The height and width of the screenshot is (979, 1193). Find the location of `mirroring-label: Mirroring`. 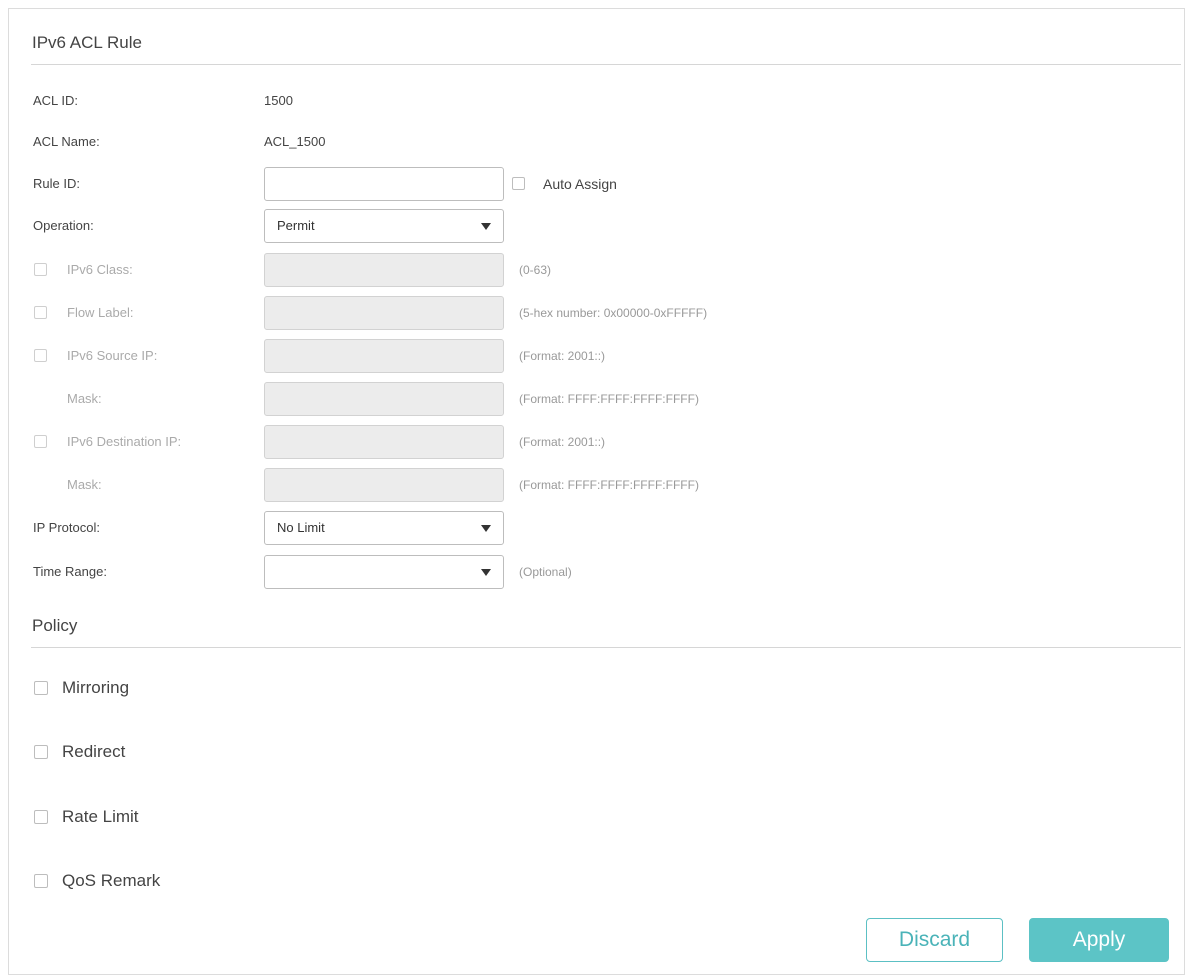

mirroring-label: Mirroring is located at coordinates (96, 687).